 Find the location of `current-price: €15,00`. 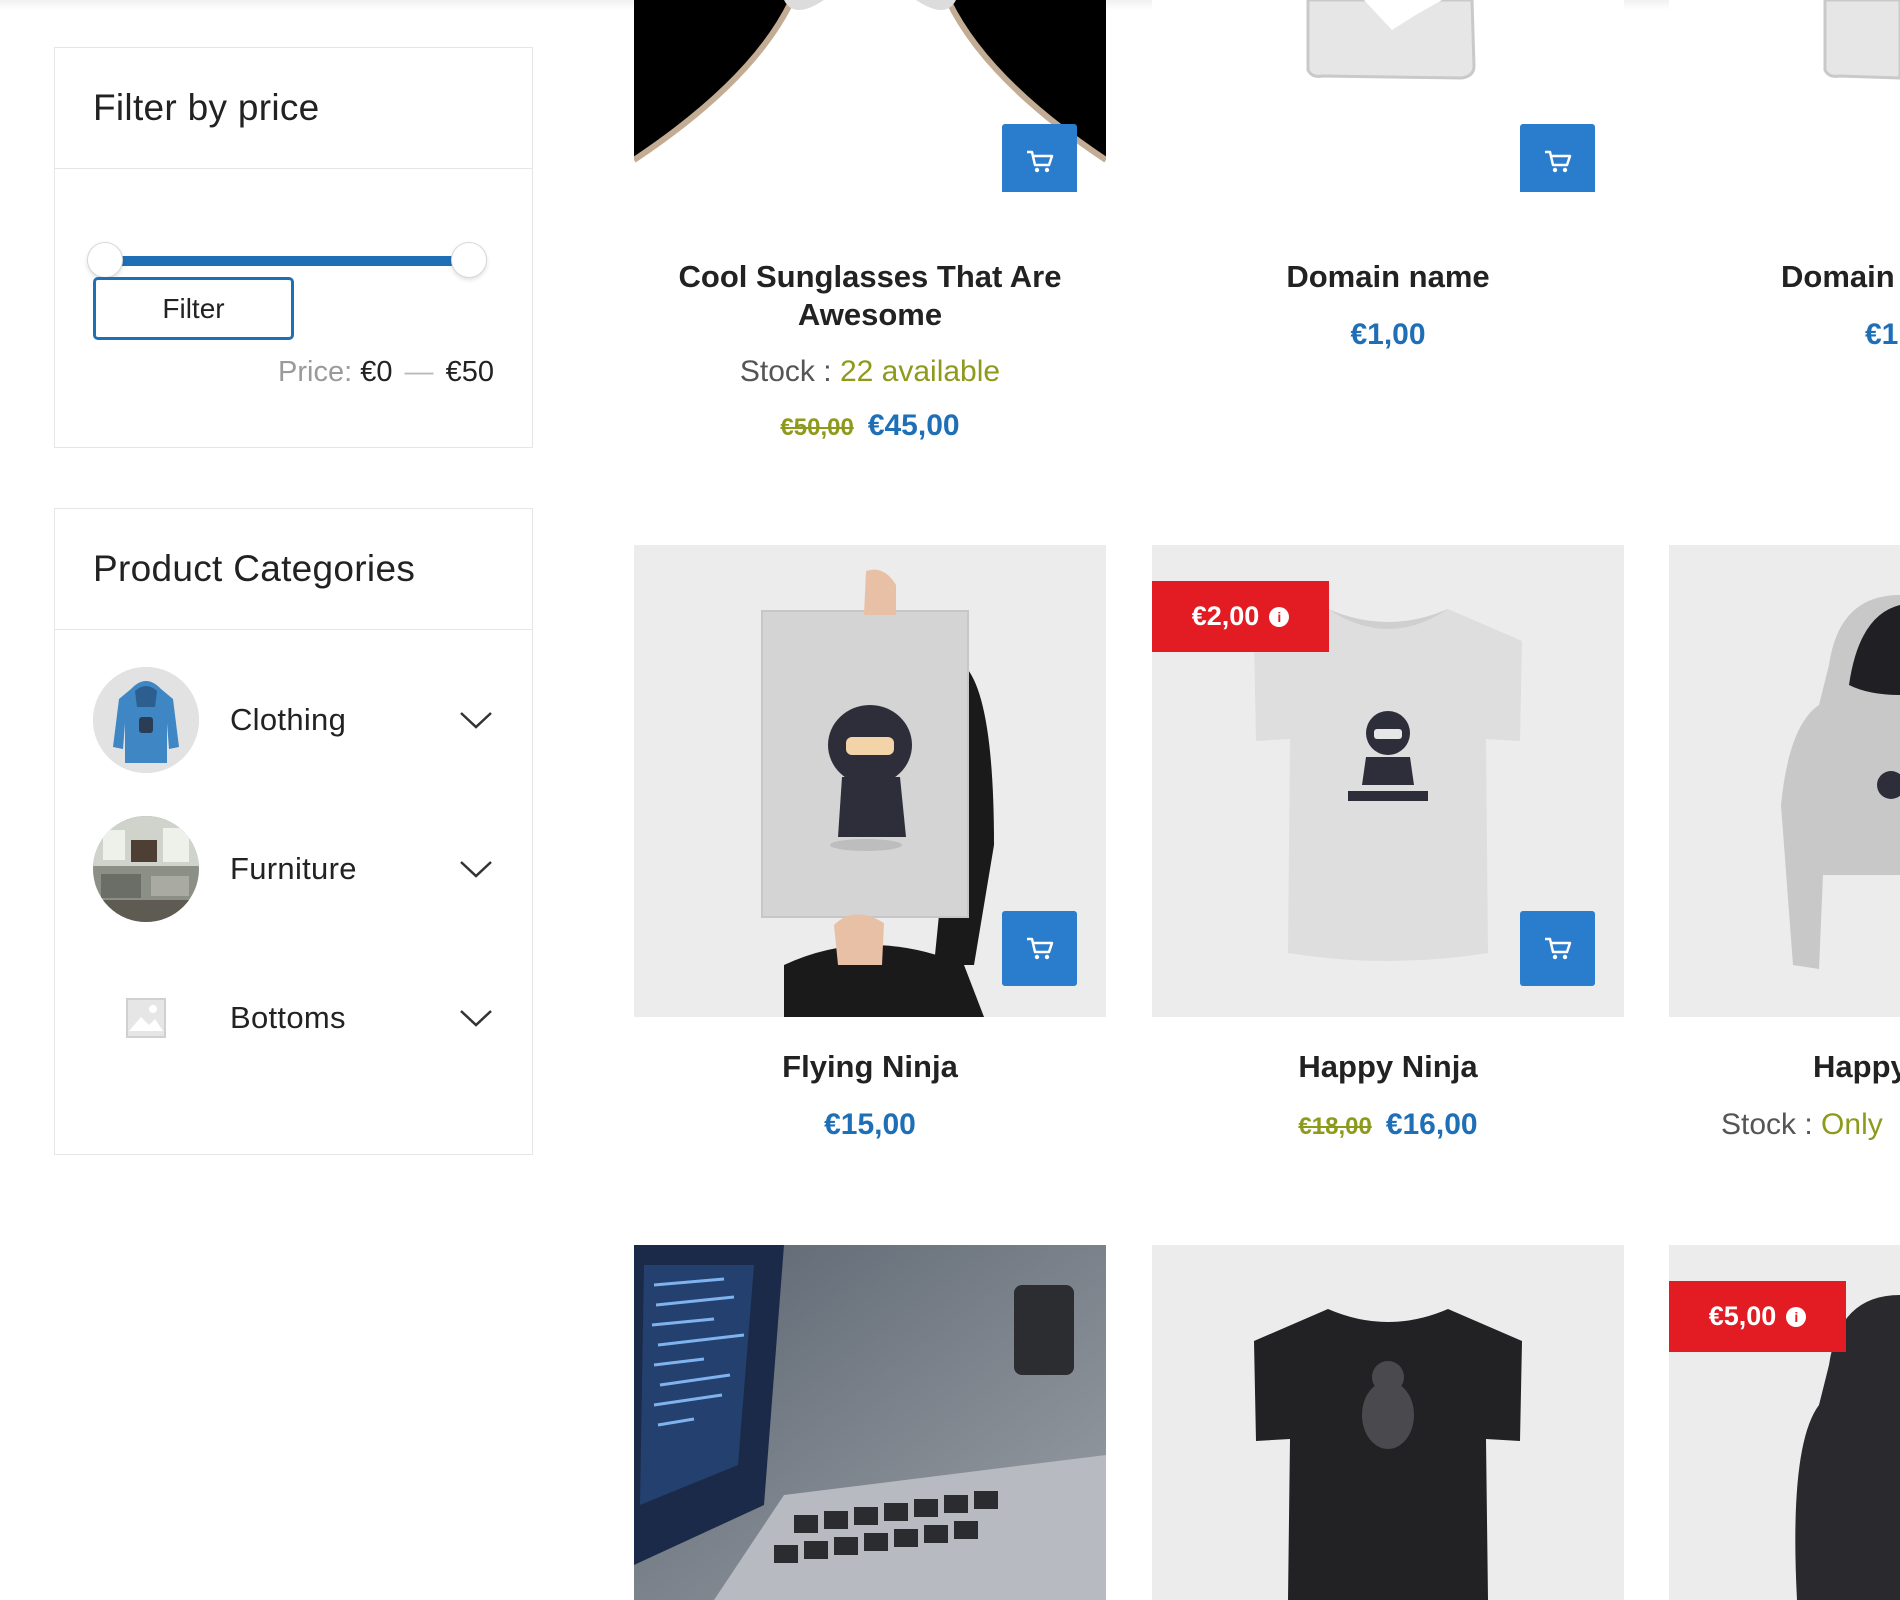

current-price: €15,00 is located at coordinates (870, 1124).